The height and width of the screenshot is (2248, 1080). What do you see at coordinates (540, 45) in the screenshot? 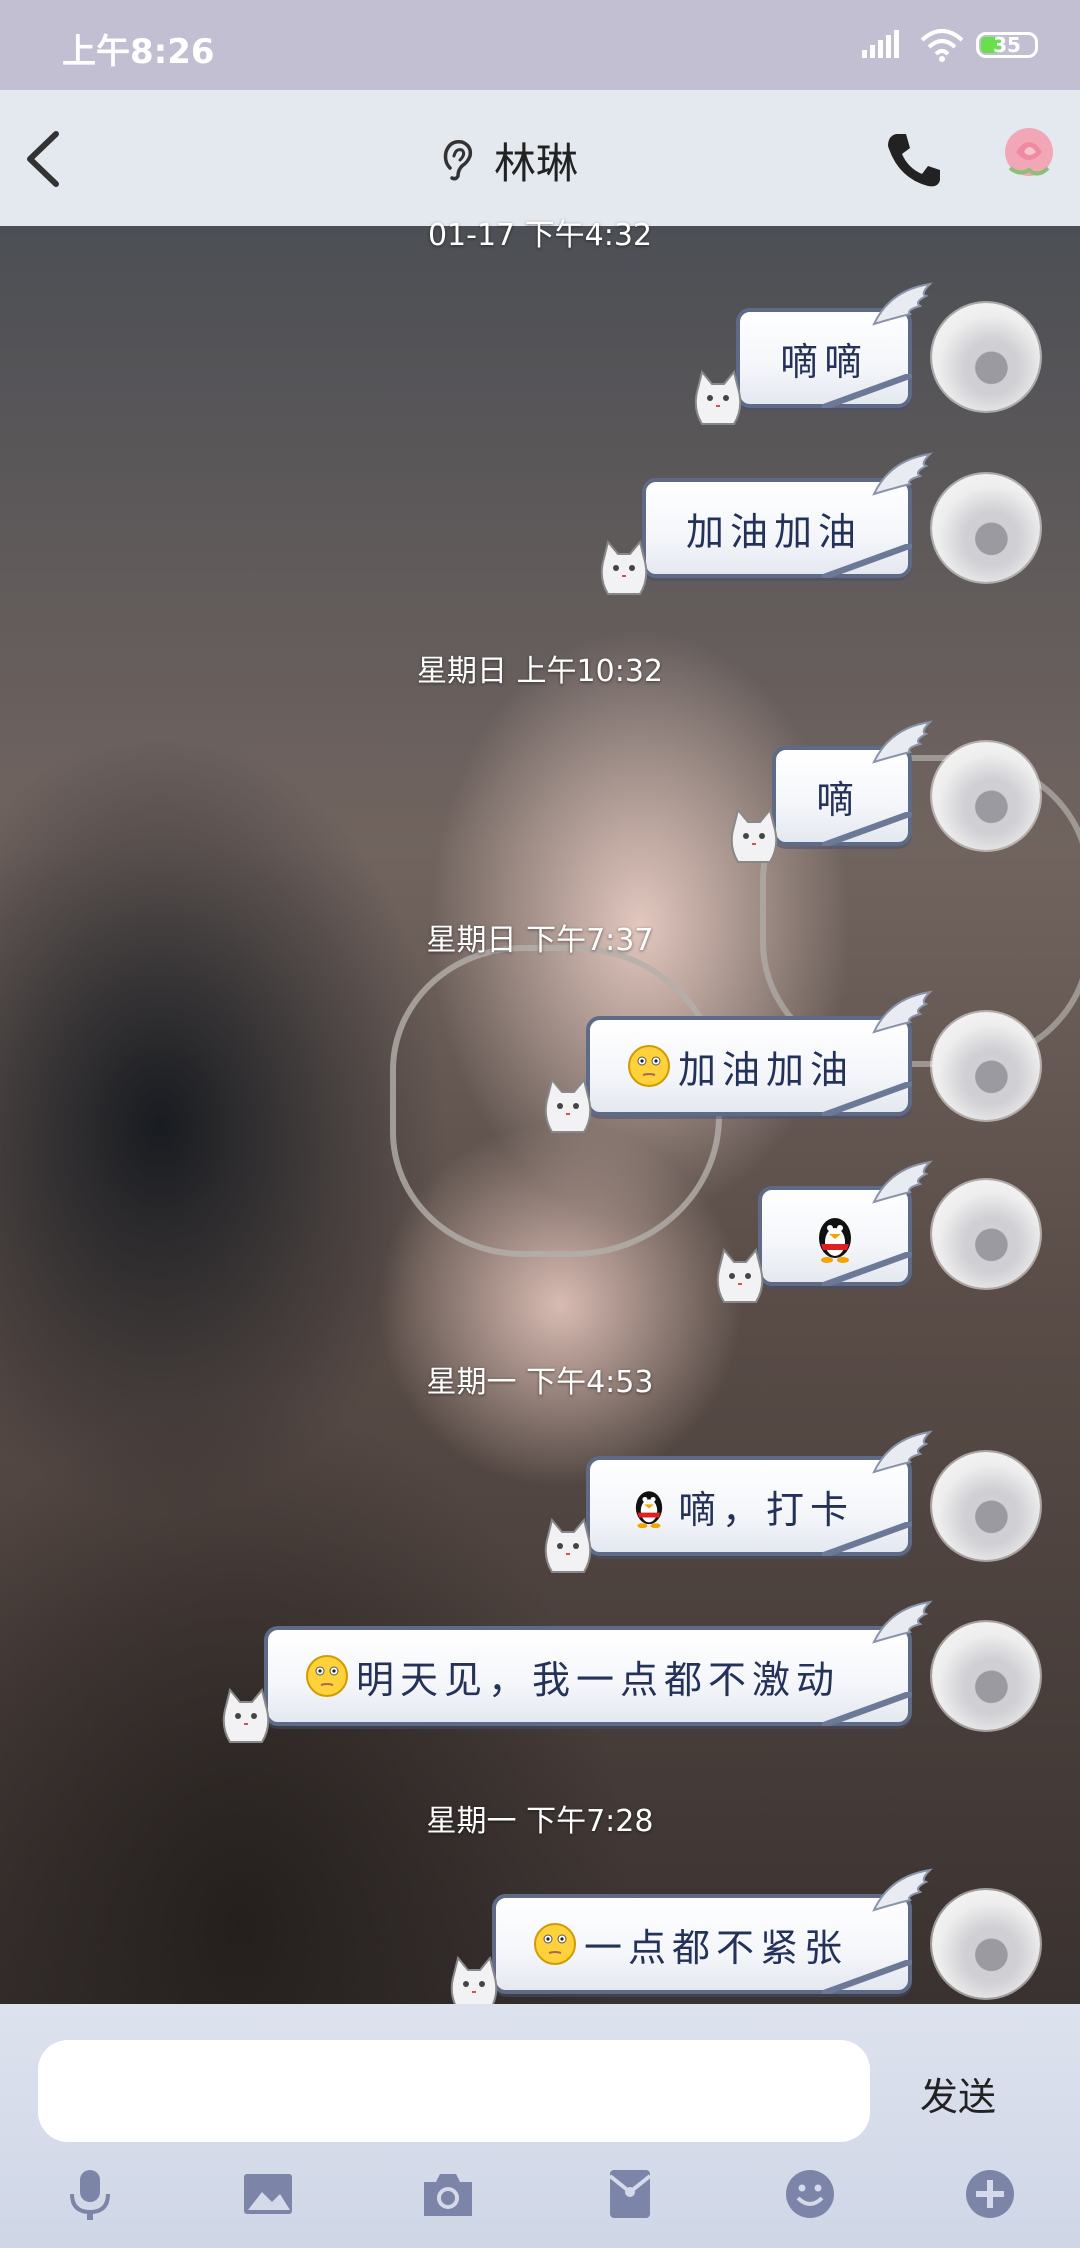
I see `status-bar: 上午8:26 35` at bounding box center [540, 45].